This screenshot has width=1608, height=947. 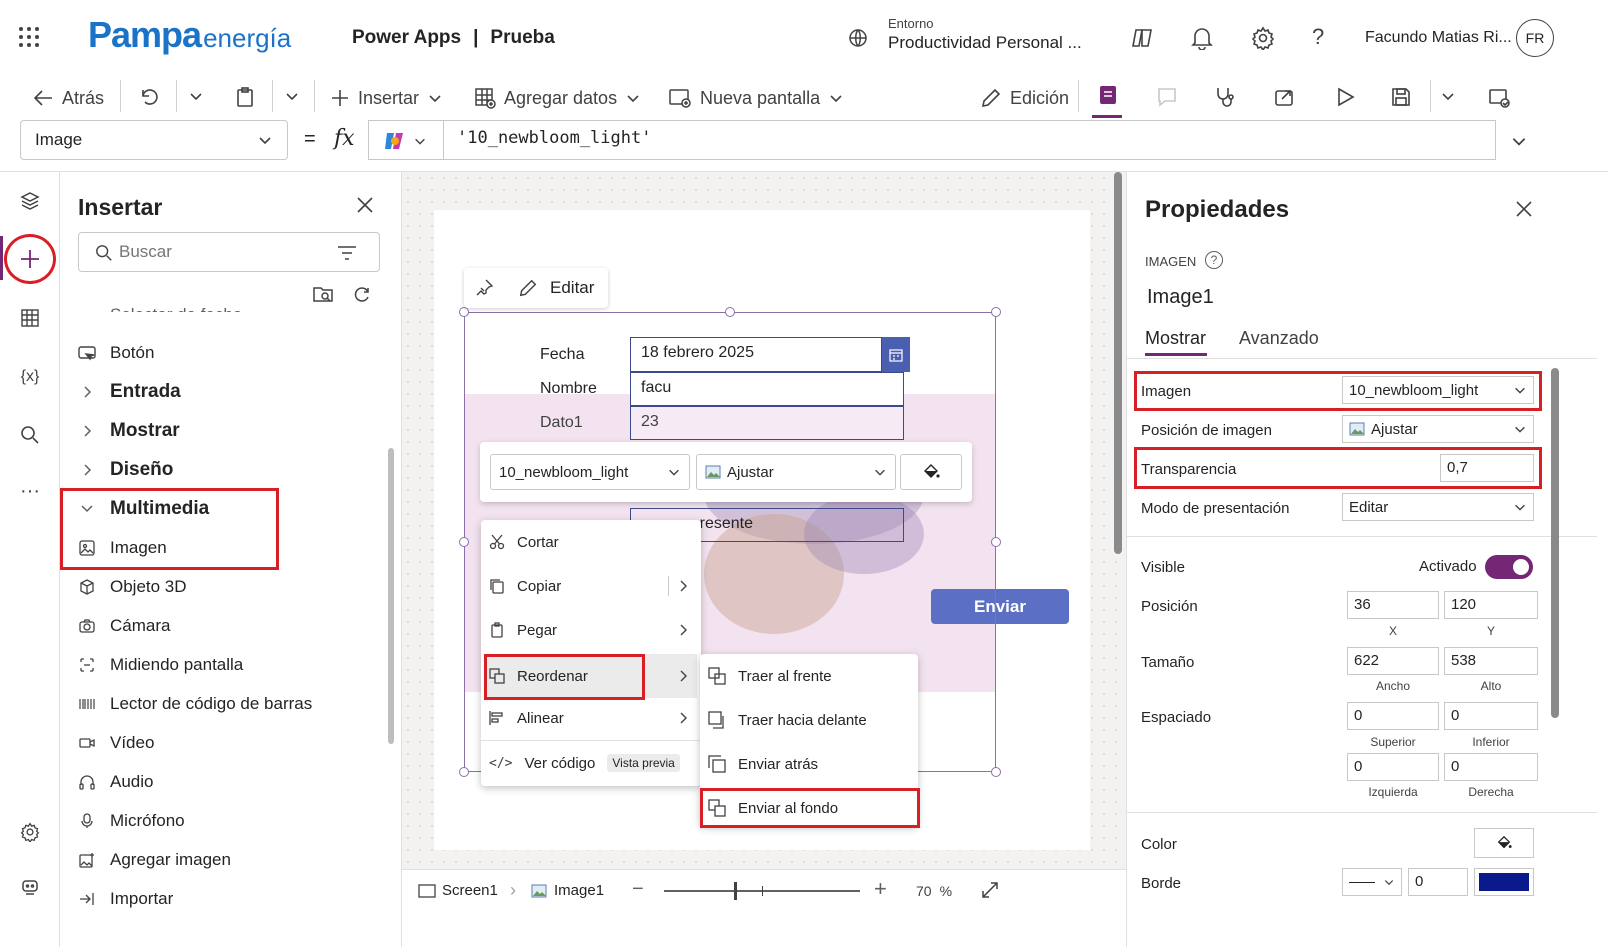 I want to click on menu-item-view-code: </> Ver código Vista previa, so click(x=584, y=763).